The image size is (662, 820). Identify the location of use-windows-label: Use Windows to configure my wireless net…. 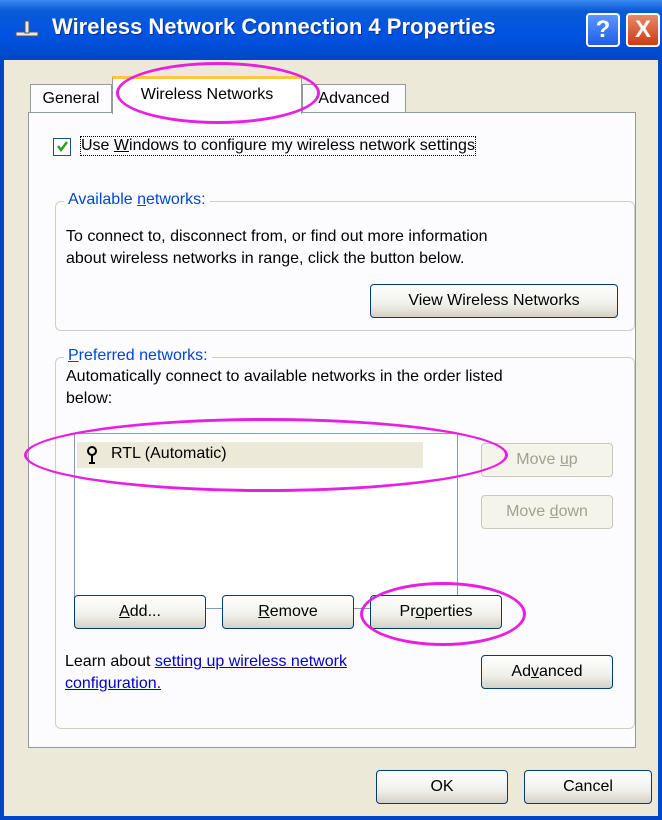
(278, 146).